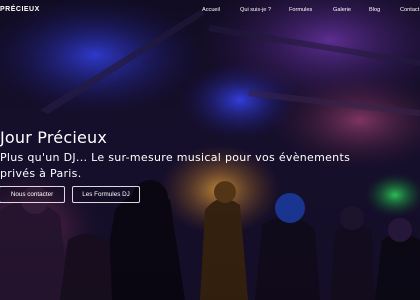 The height and width of the screenshot is (300, 420). I want to click on nav-item-accueil: Accueil, so click(211, 10).